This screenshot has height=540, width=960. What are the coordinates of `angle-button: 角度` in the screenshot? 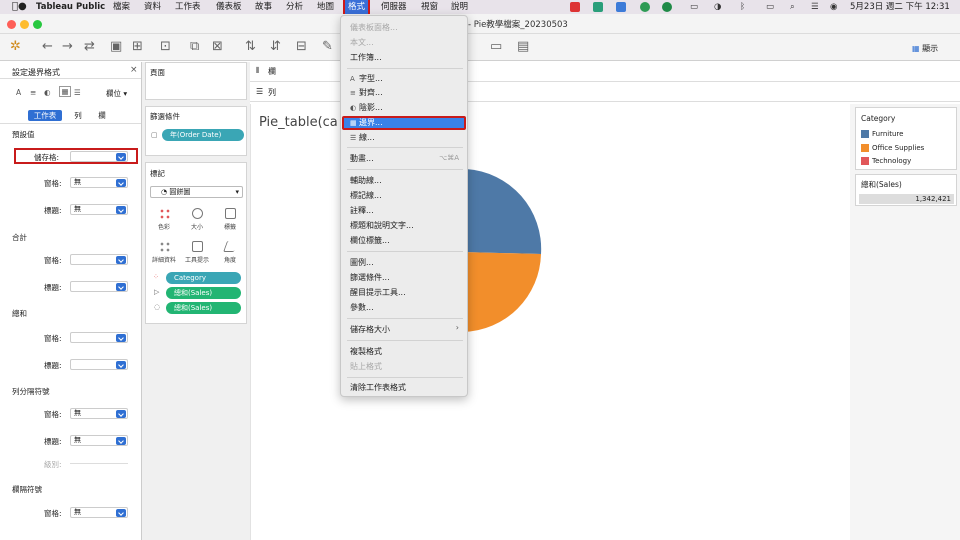 It's located at (230, 252).